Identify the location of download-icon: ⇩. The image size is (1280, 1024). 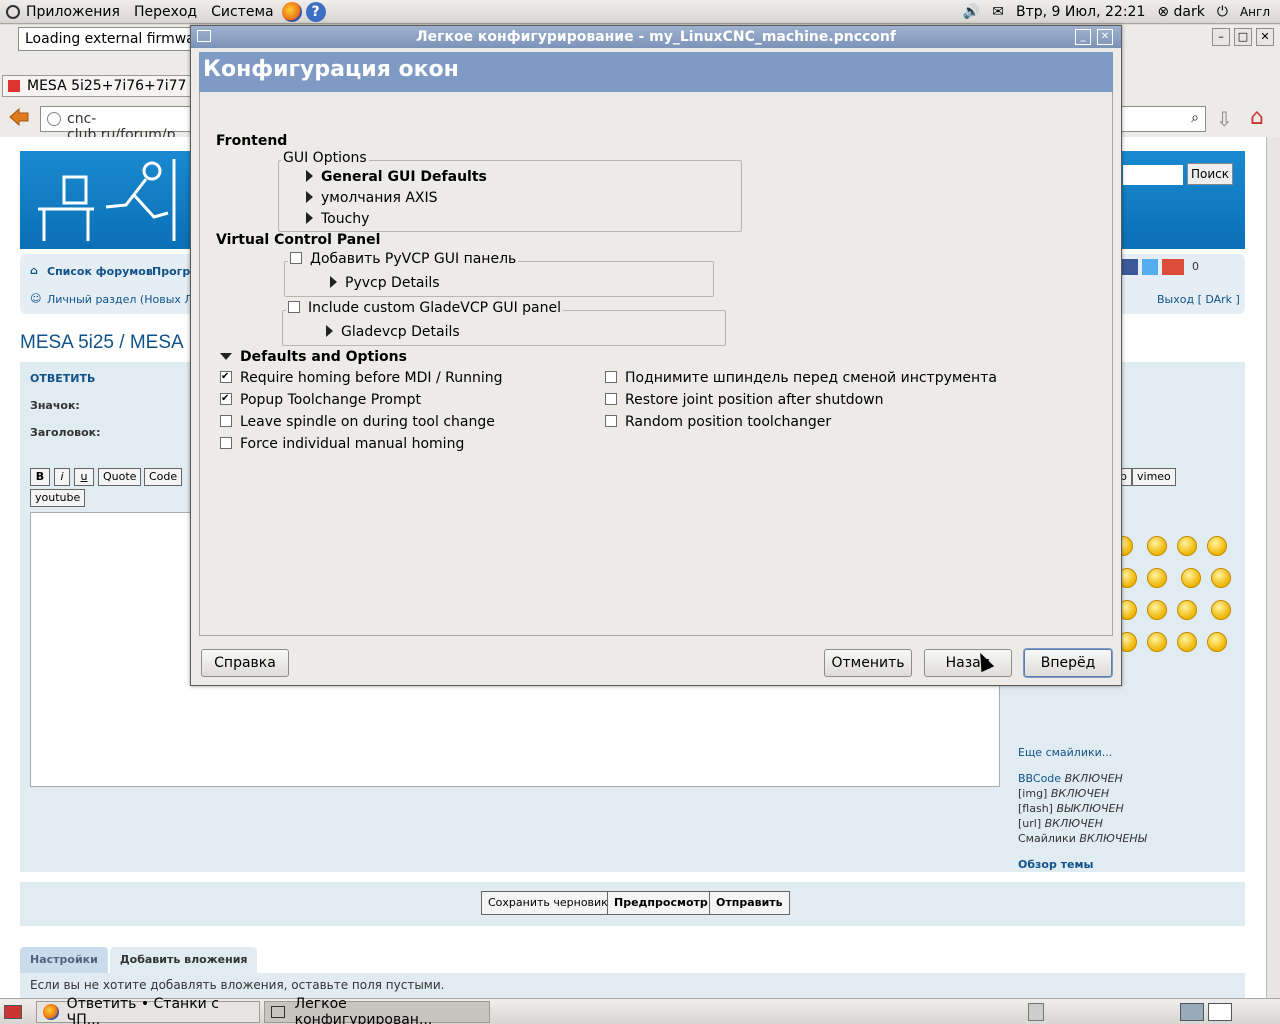
(1224, 119).